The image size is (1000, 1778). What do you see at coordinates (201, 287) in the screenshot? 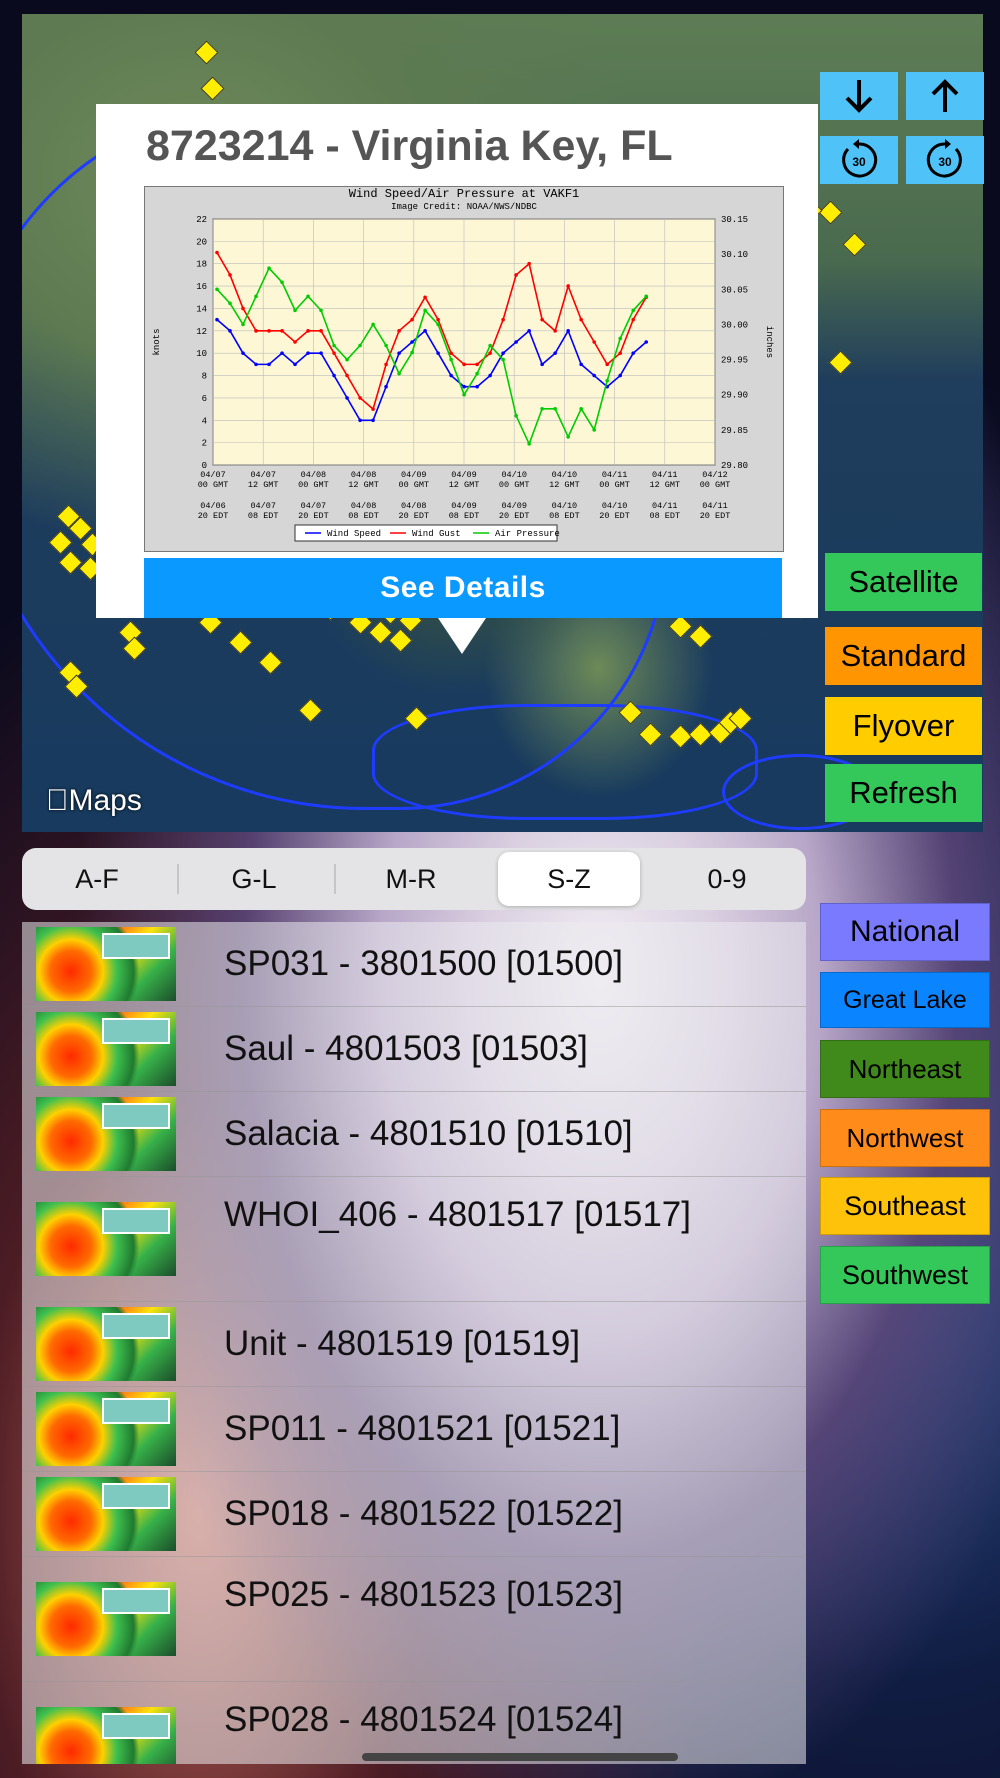
I see `y-tick-label: 16` at bounding box center [201, 287].